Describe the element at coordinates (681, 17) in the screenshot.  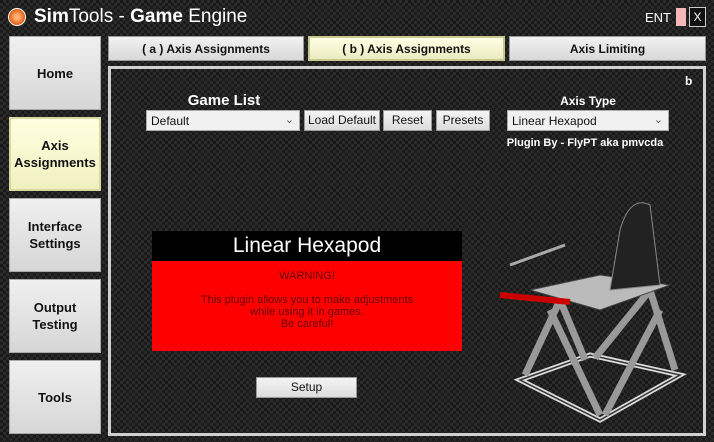
I see `status-indicator` at that location.